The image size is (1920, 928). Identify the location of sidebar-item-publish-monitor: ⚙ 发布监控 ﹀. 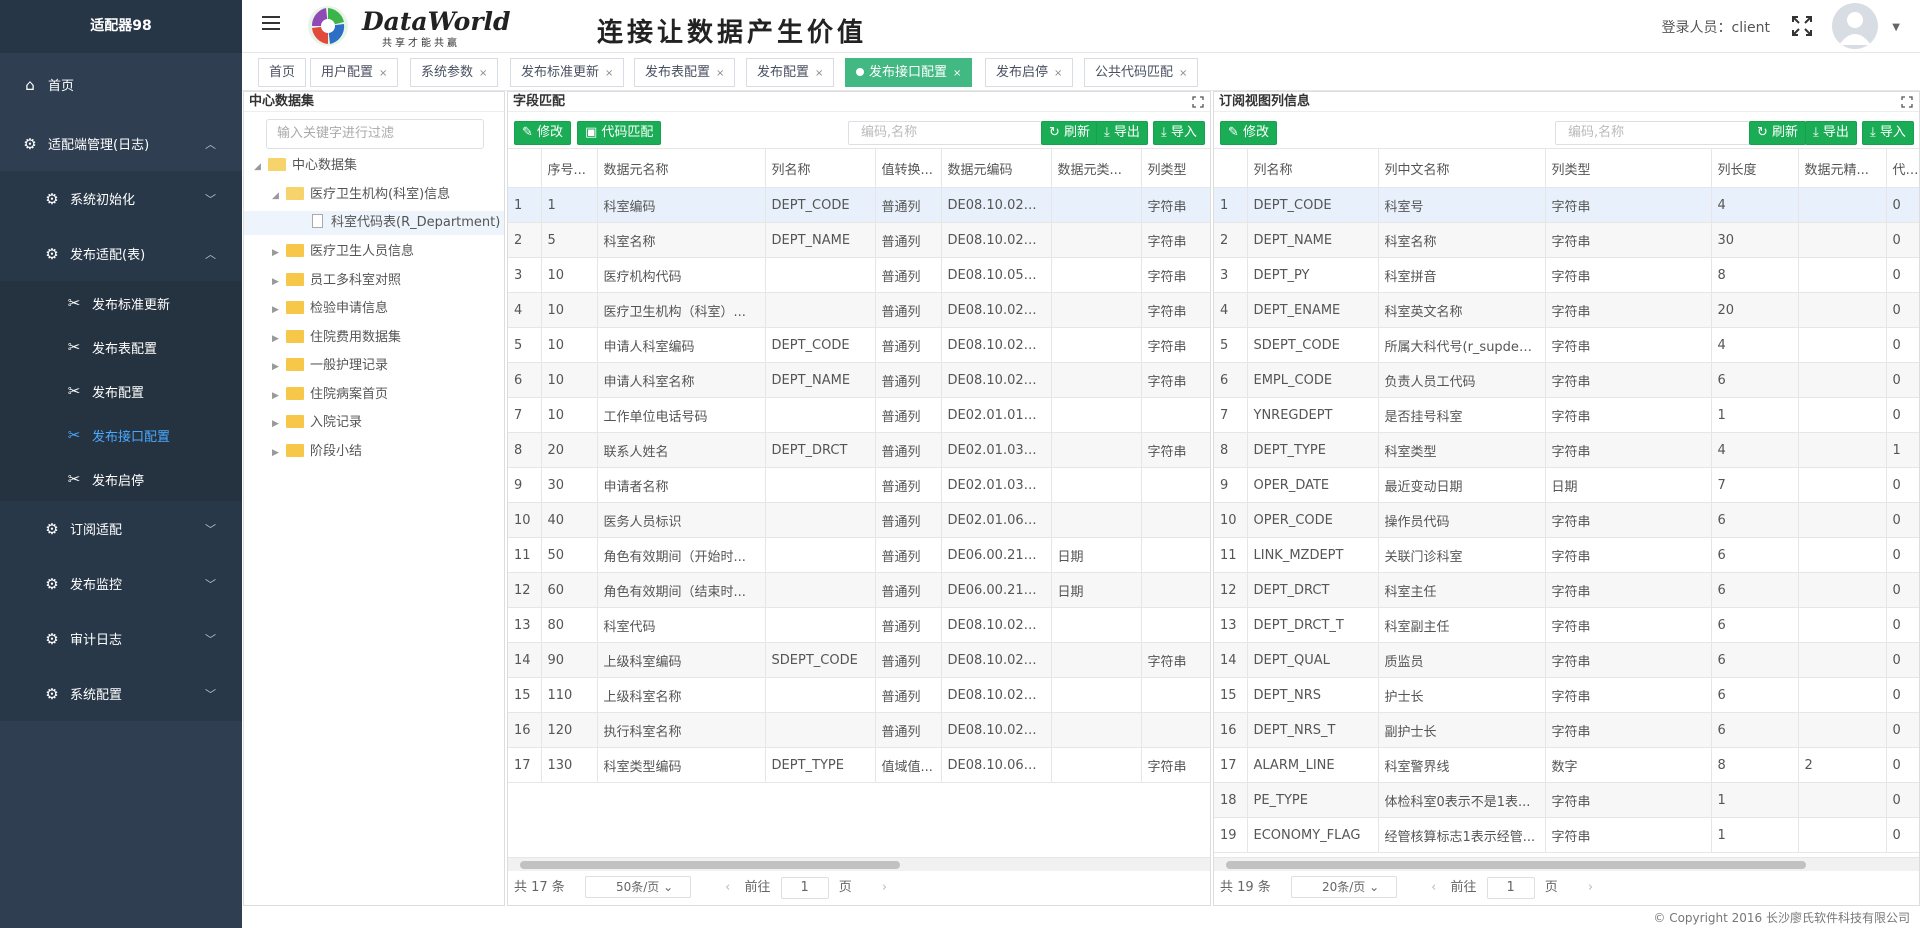
(121, 583).